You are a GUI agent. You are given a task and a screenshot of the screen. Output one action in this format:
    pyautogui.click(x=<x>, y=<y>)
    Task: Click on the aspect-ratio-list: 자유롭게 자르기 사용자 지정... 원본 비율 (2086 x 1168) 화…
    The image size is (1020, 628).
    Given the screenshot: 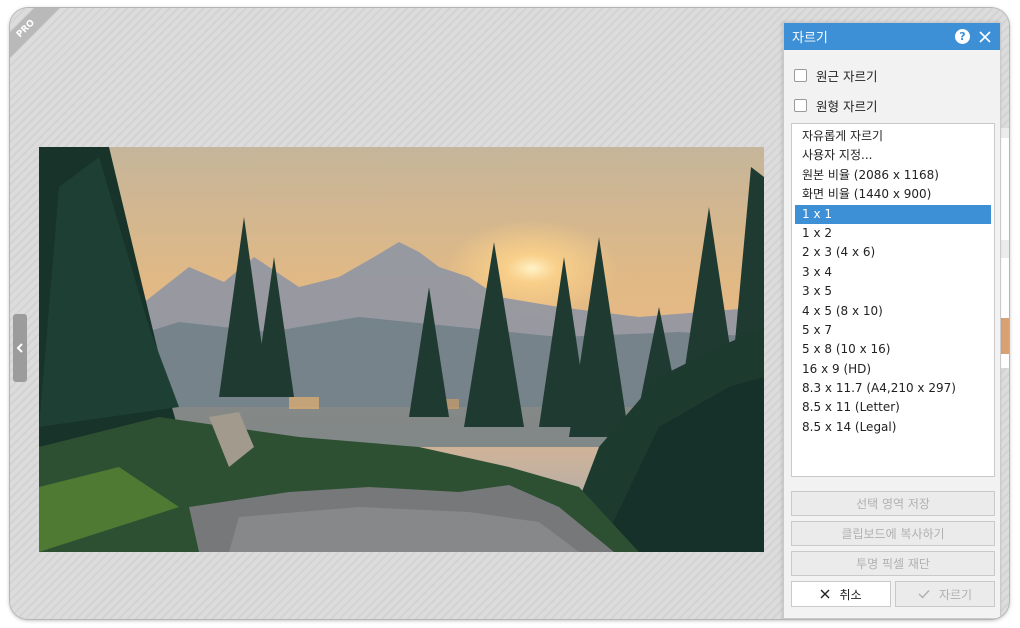 What is the action you would take?
    pyautogui.click(x=893, y=300)
    